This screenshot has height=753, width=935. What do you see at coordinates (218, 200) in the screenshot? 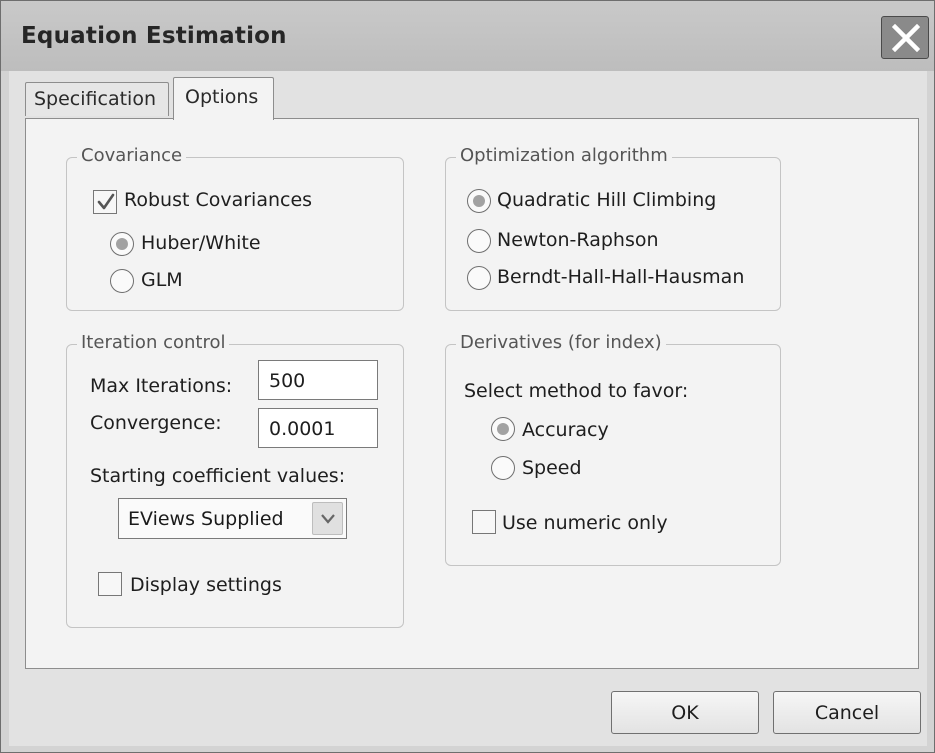
I see `robust-covariances-label: Robust Covariances` at bounding box center [218, 200].